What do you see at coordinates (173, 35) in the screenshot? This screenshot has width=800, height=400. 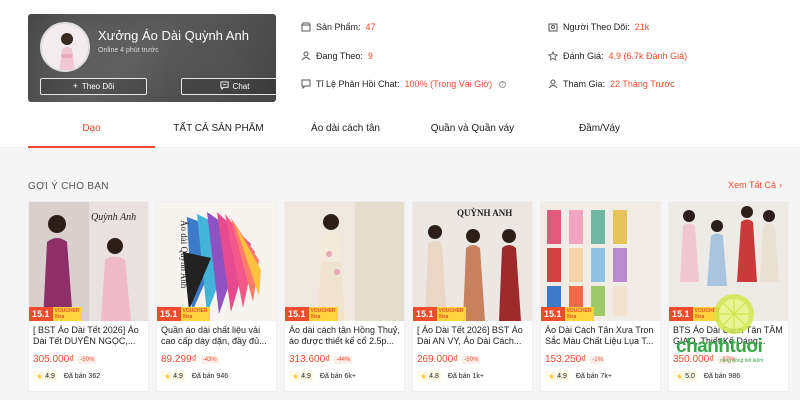 I see `shop-name: Xưởng Áo Dài Quỳnh Anh` at bounding box center [173, 35].